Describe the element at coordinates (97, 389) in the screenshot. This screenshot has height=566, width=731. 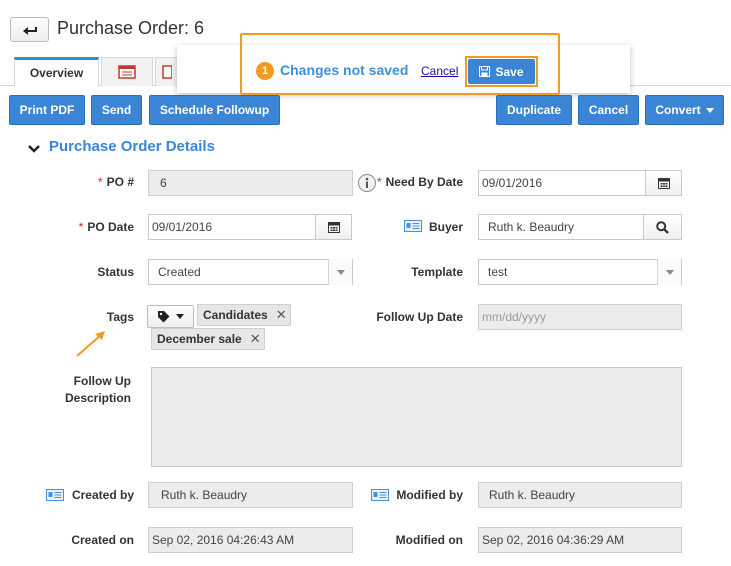
I see `follow-up-description-label: Follow Up Description` at that location.